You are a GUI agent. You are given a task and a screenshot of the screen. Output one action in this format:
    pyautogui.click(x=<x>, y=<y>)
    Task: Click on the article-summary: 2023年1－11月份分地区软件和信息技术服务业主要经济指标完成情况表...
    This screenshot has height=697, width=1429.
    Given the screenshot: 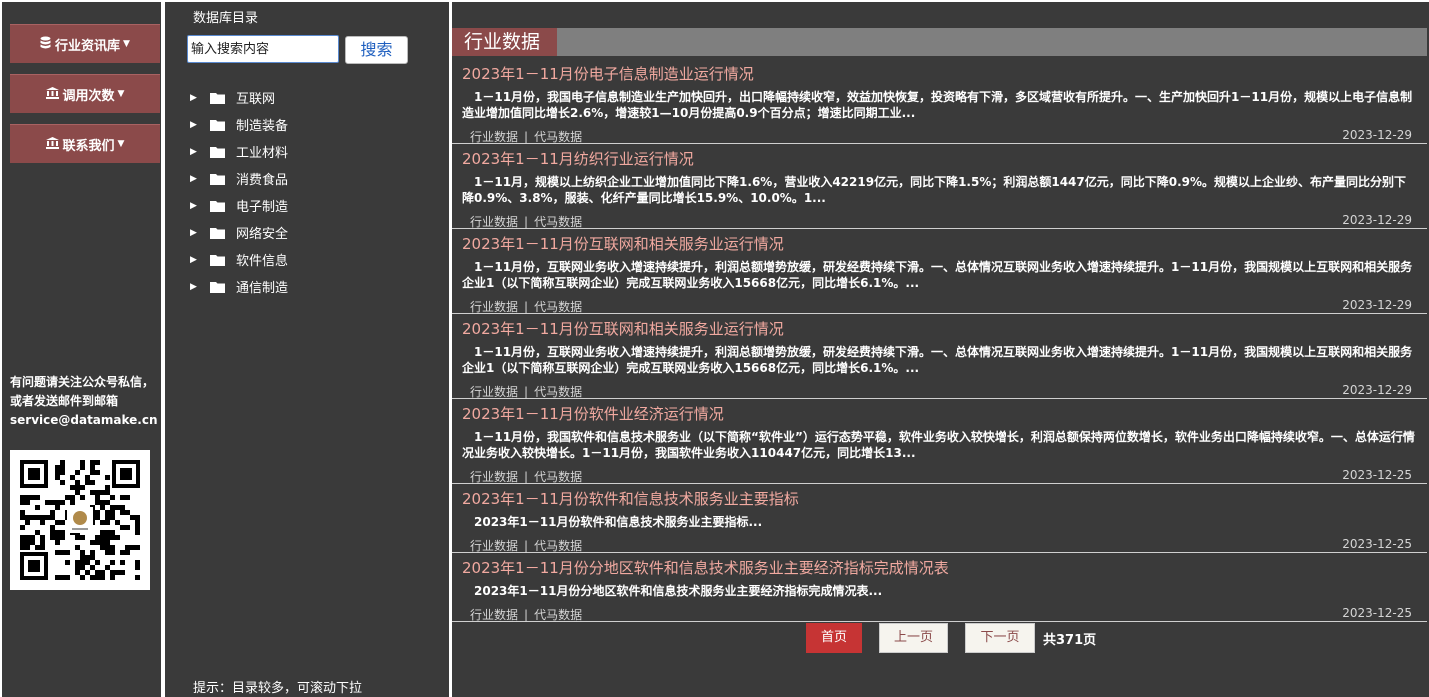 What is the action you would take?
    pyautogui.click(x=678, y=591)
    